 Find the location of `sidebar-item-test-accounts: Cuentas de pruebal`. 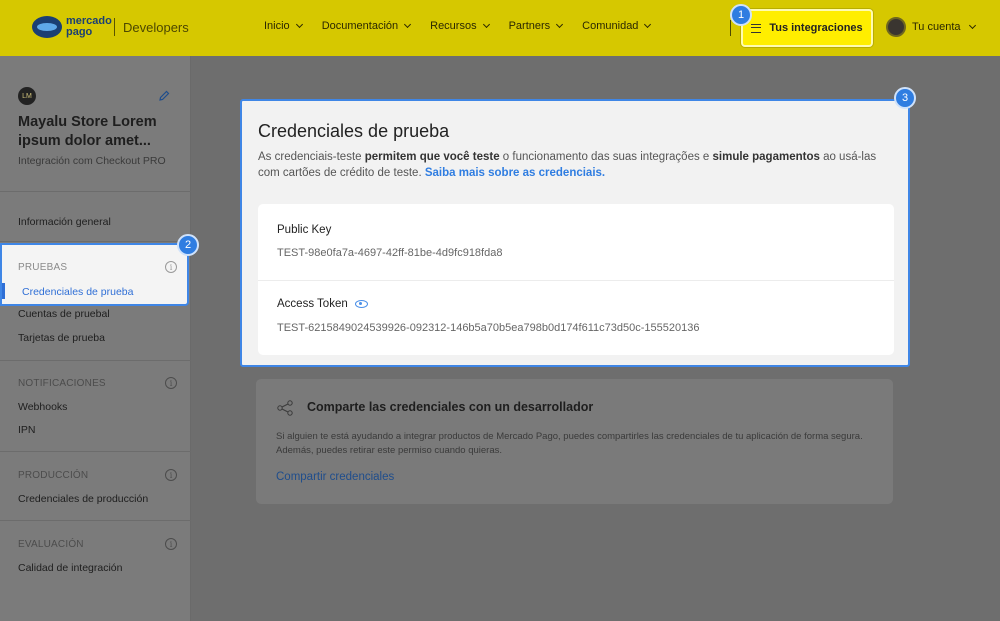

sidebar-item-test-accounts: Cuentas de pruebal is located at coordinates (64, 314).